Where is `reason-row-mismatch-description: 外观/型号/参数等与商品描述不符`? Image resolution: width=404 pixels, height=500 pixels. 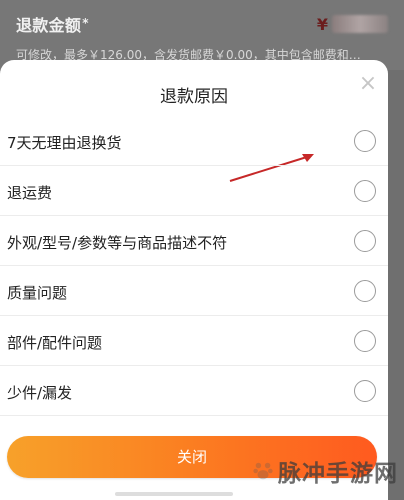 reason-row-mismatch-description: 外观/型号/参数等与商品描述不符 is located at coordinates (194, 241).